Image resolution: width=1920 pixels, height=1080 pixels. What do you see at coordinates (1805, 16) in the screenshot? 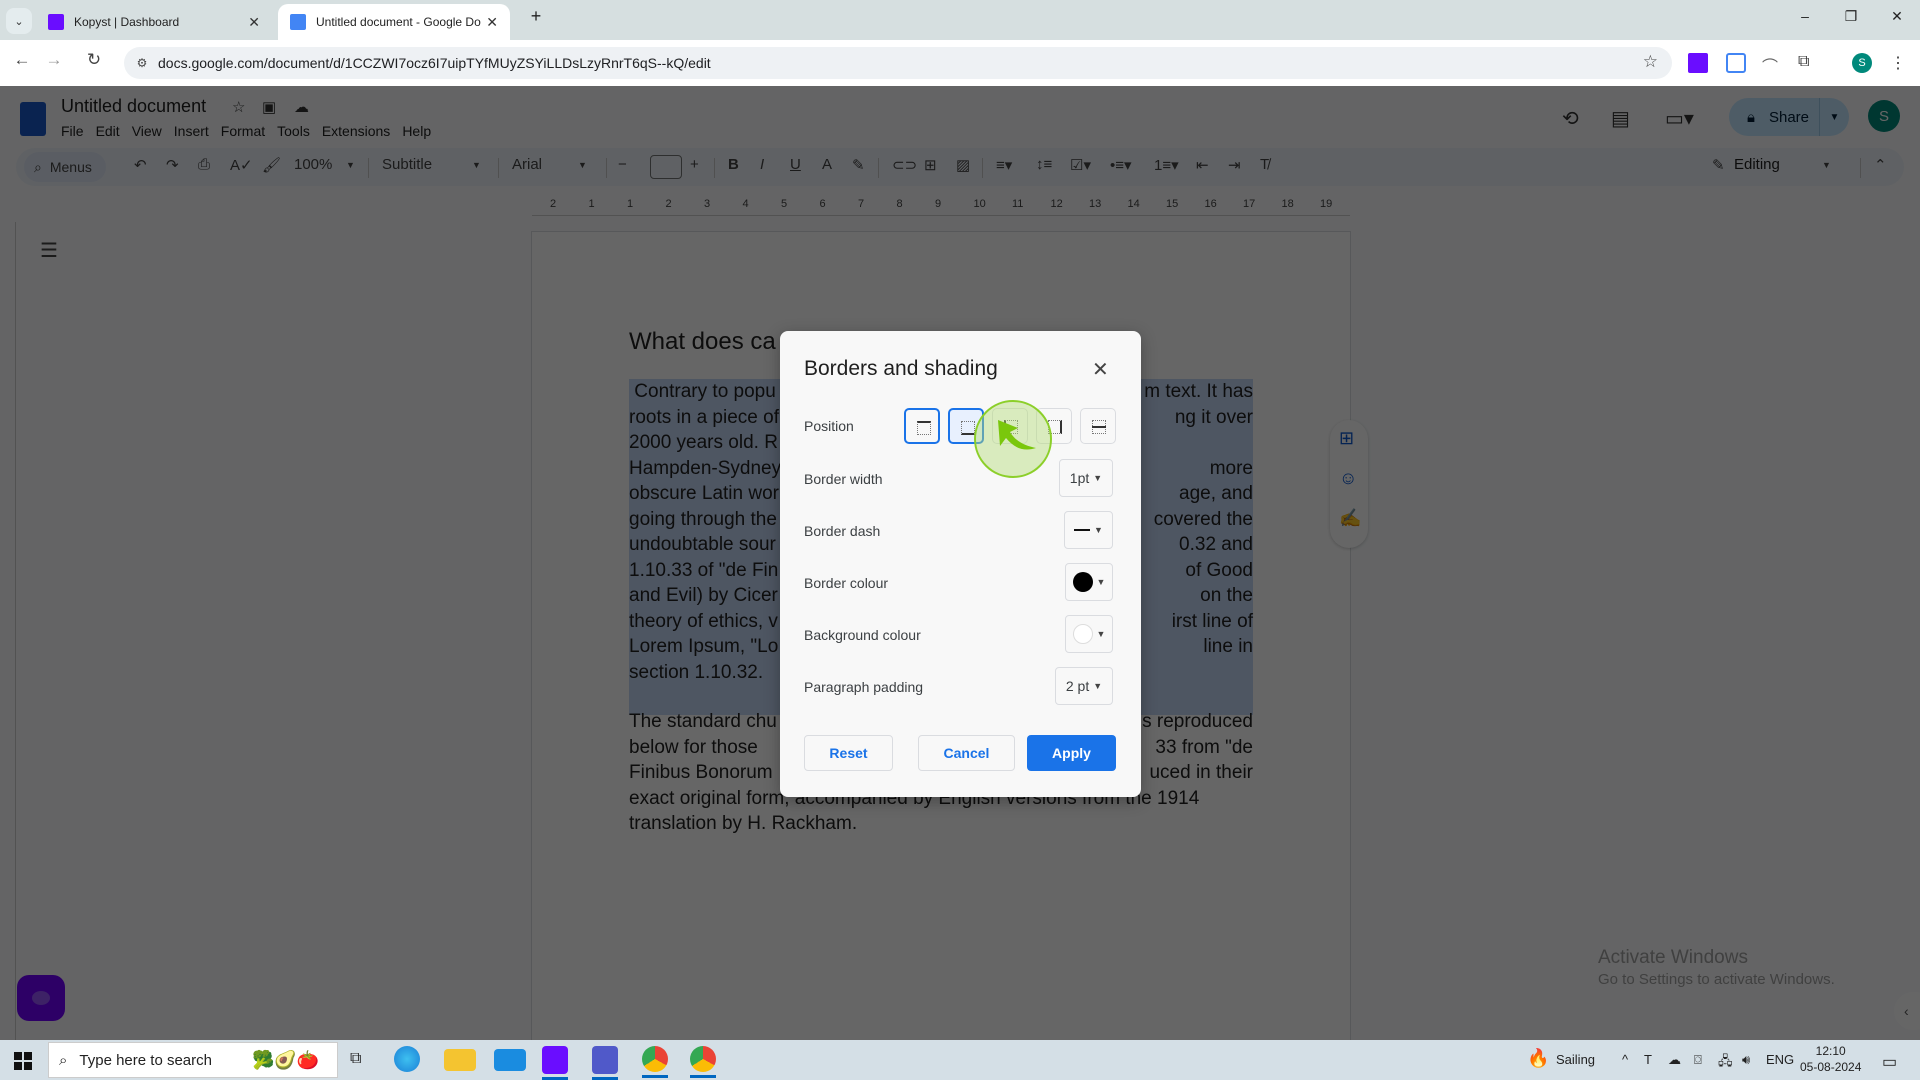
I see `minimize-button: –` at bounding box center [1805, 16].